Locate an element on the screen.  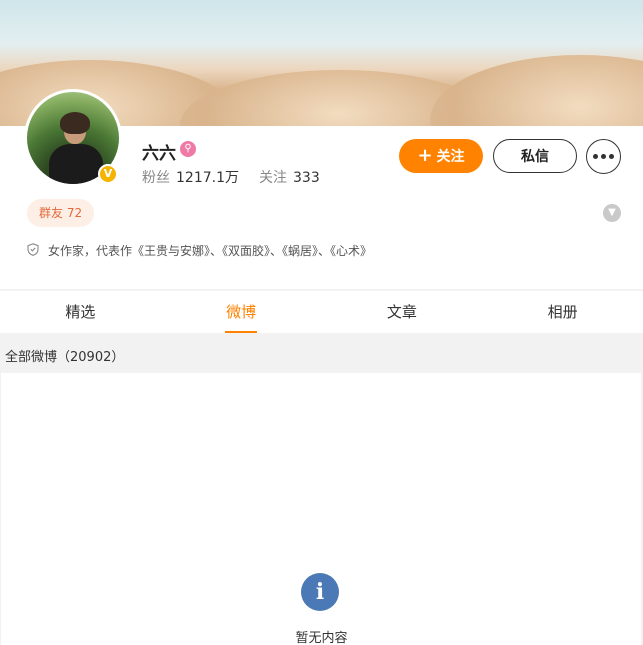
profile-bio: 女作家，代表作《王贵与安娜》、《双面胶》、《蜗居》、《心术》 is located at coordinates (210, 251).